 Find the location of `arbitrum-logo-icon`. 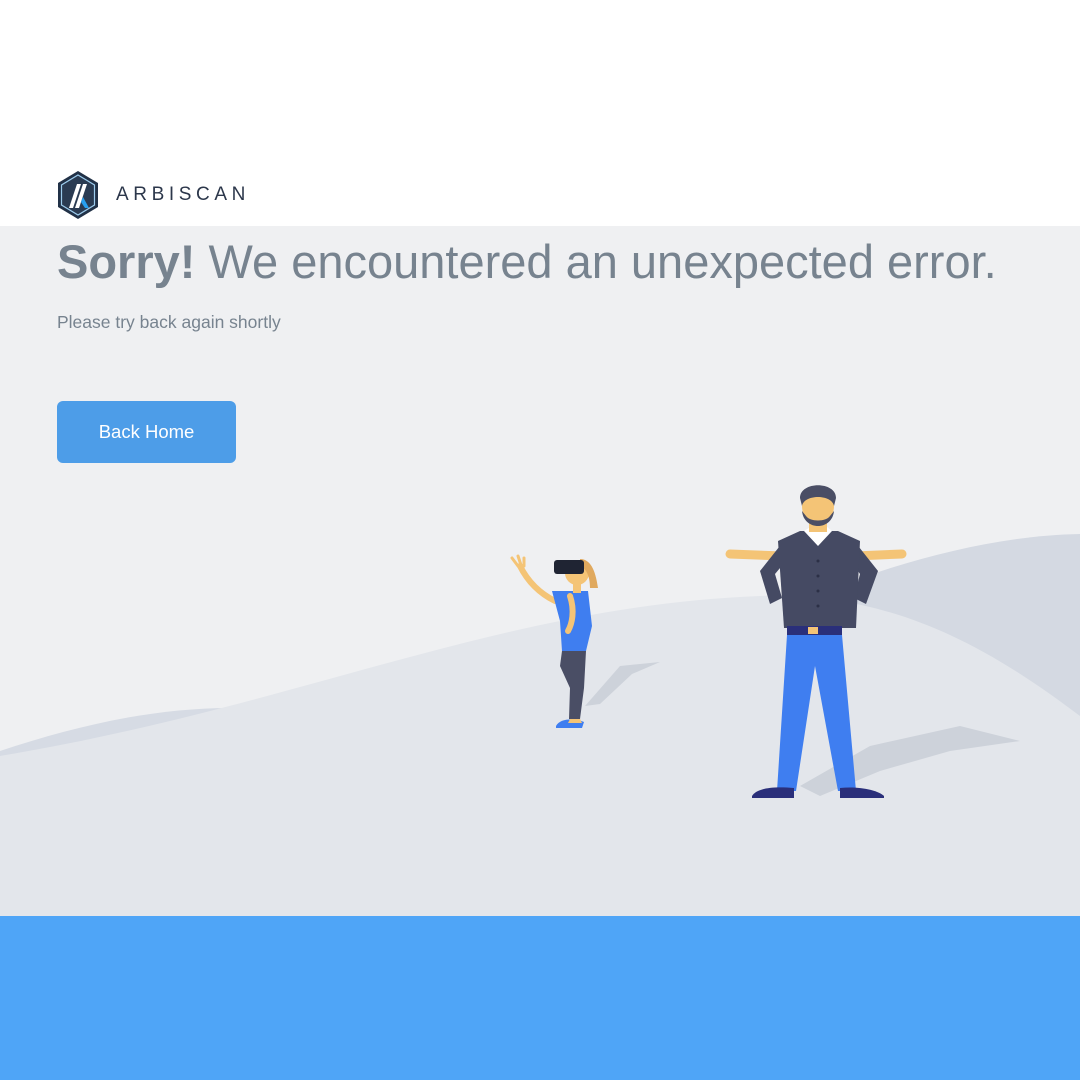

arbitrum-logo-icon is located at coordinates (78, 195).